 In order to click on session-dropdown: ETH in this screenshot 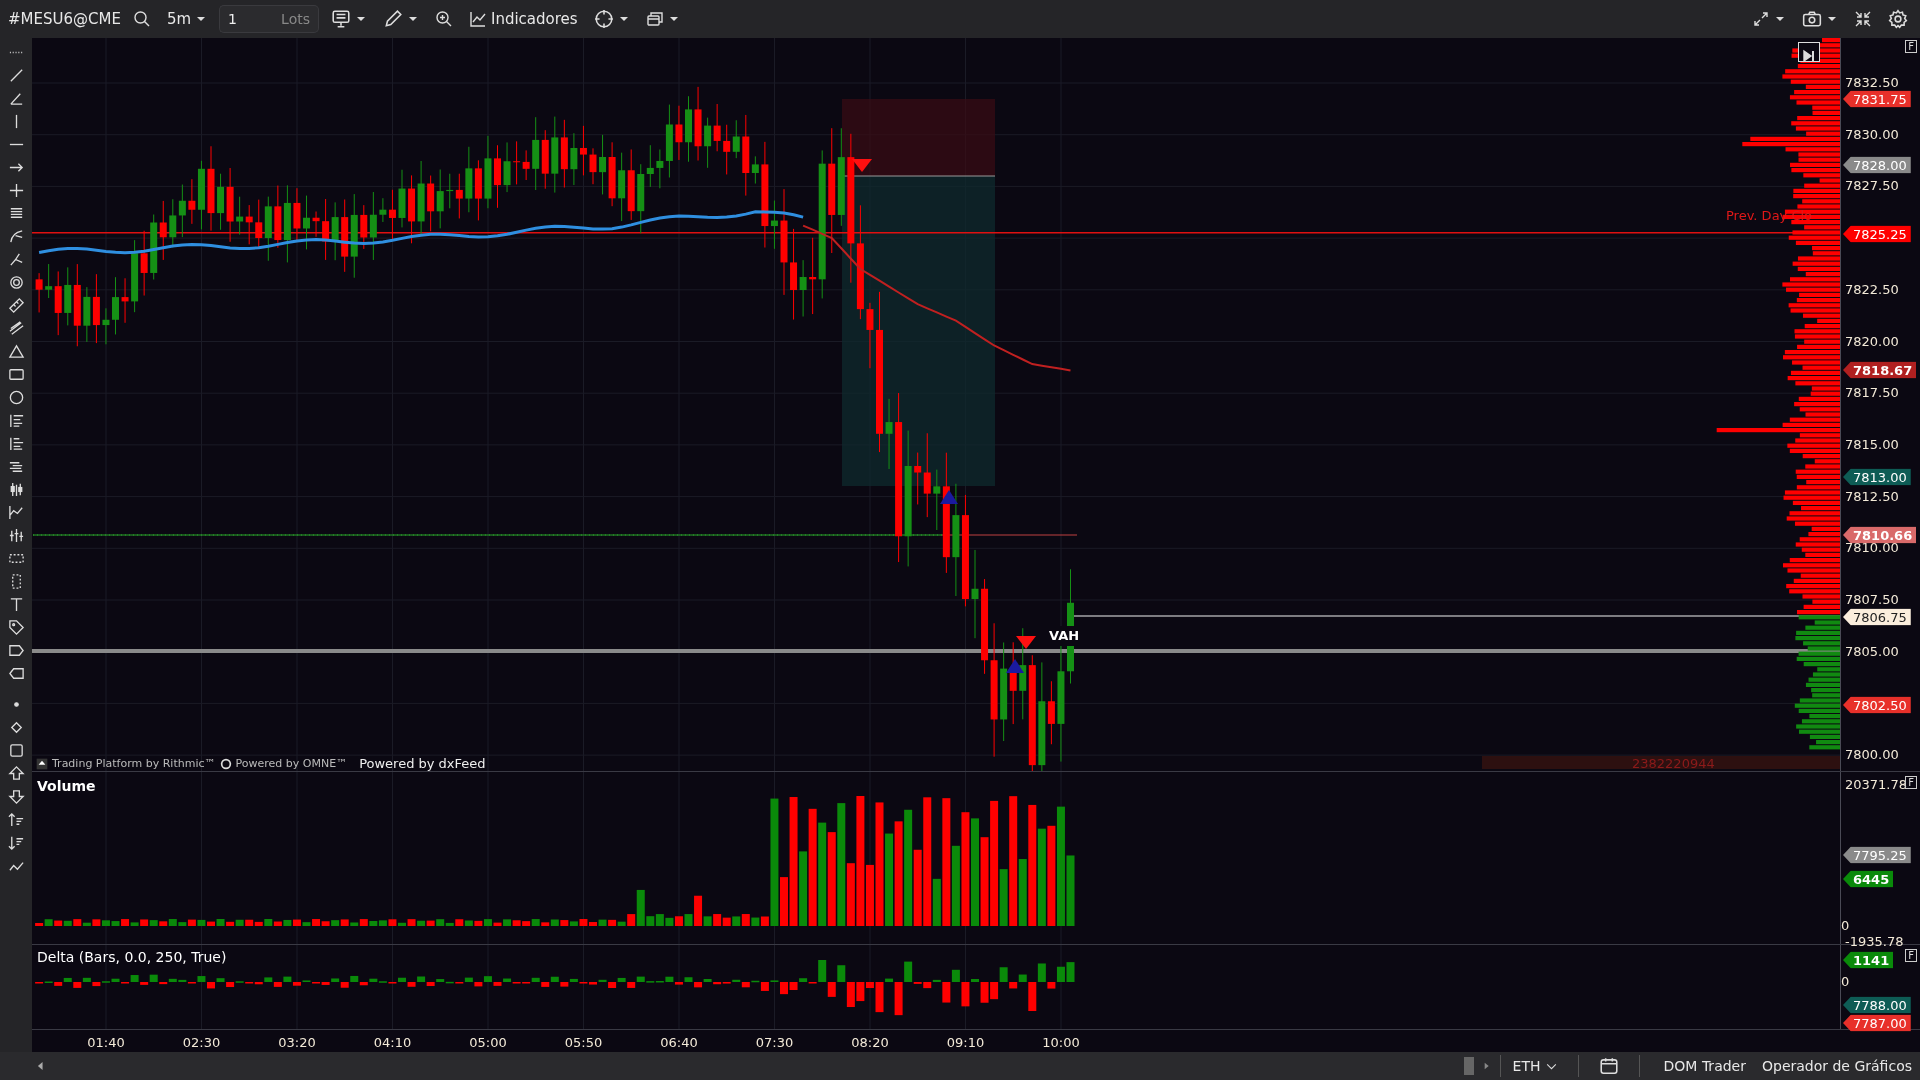, I will do `click(1535, 1066)`.